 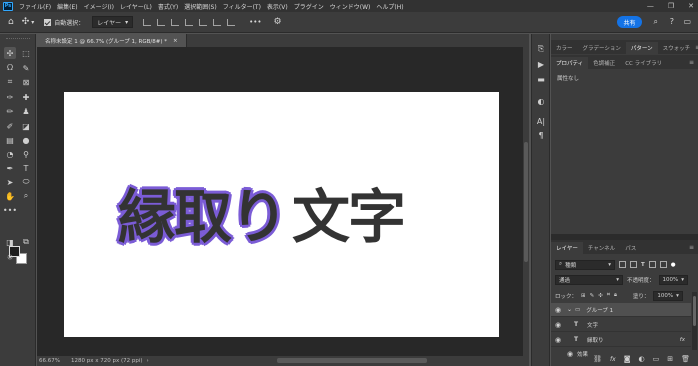 I want to click on tab-channels: チャンネル, so click(x=601, y=248).